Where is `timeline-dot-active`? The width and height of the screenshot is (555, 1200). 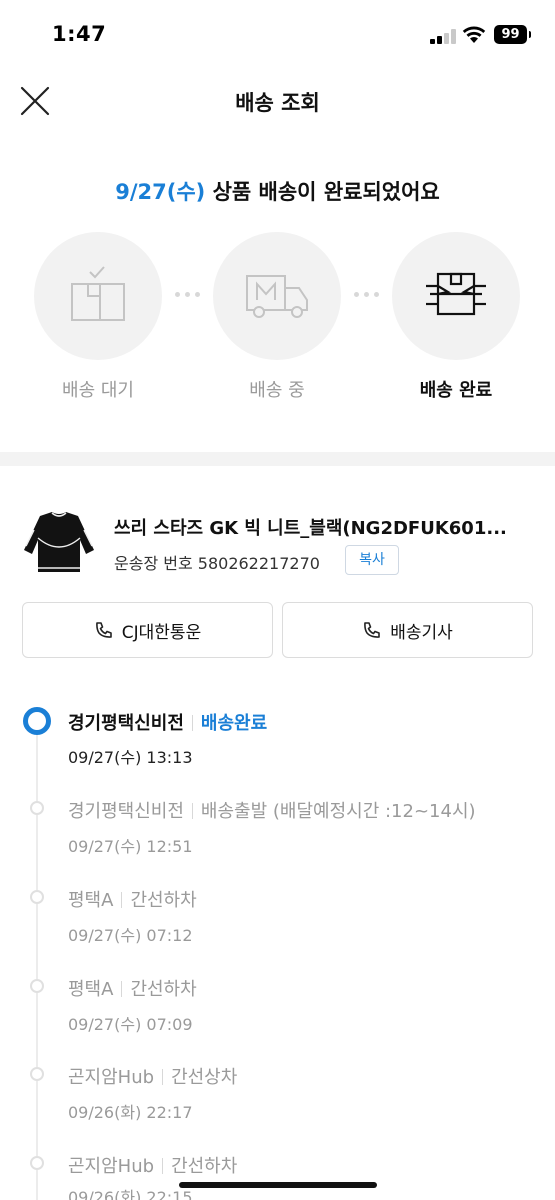
timeline-dot-active is located at coordinates (37, 721).